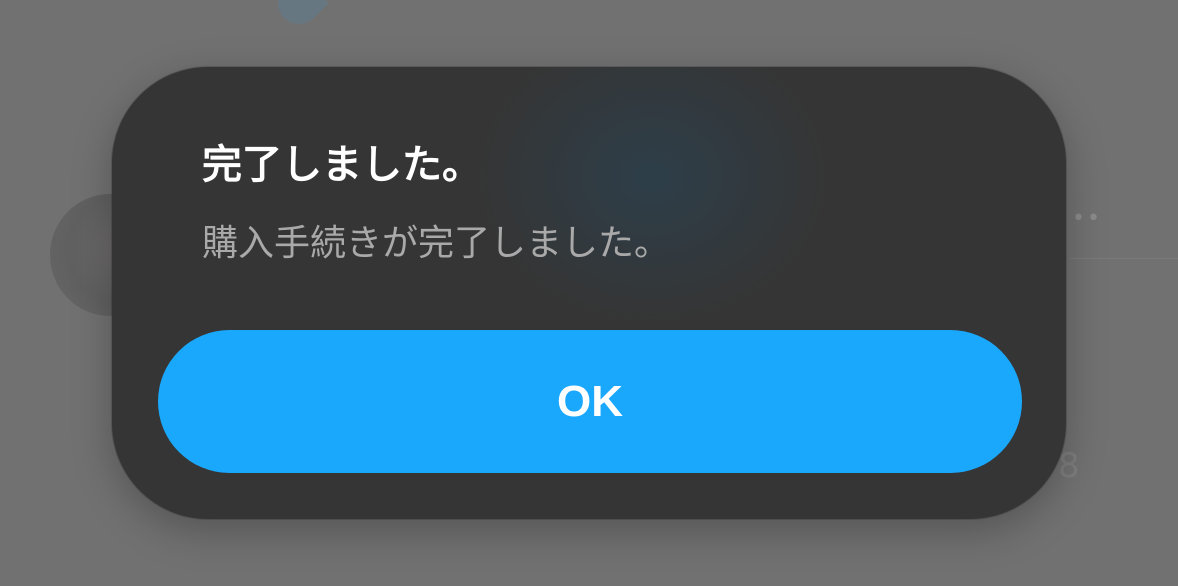  Describe the element at coordinates (1087, 218) in the screenshot. I see `background-more-icon: ••` at that location.